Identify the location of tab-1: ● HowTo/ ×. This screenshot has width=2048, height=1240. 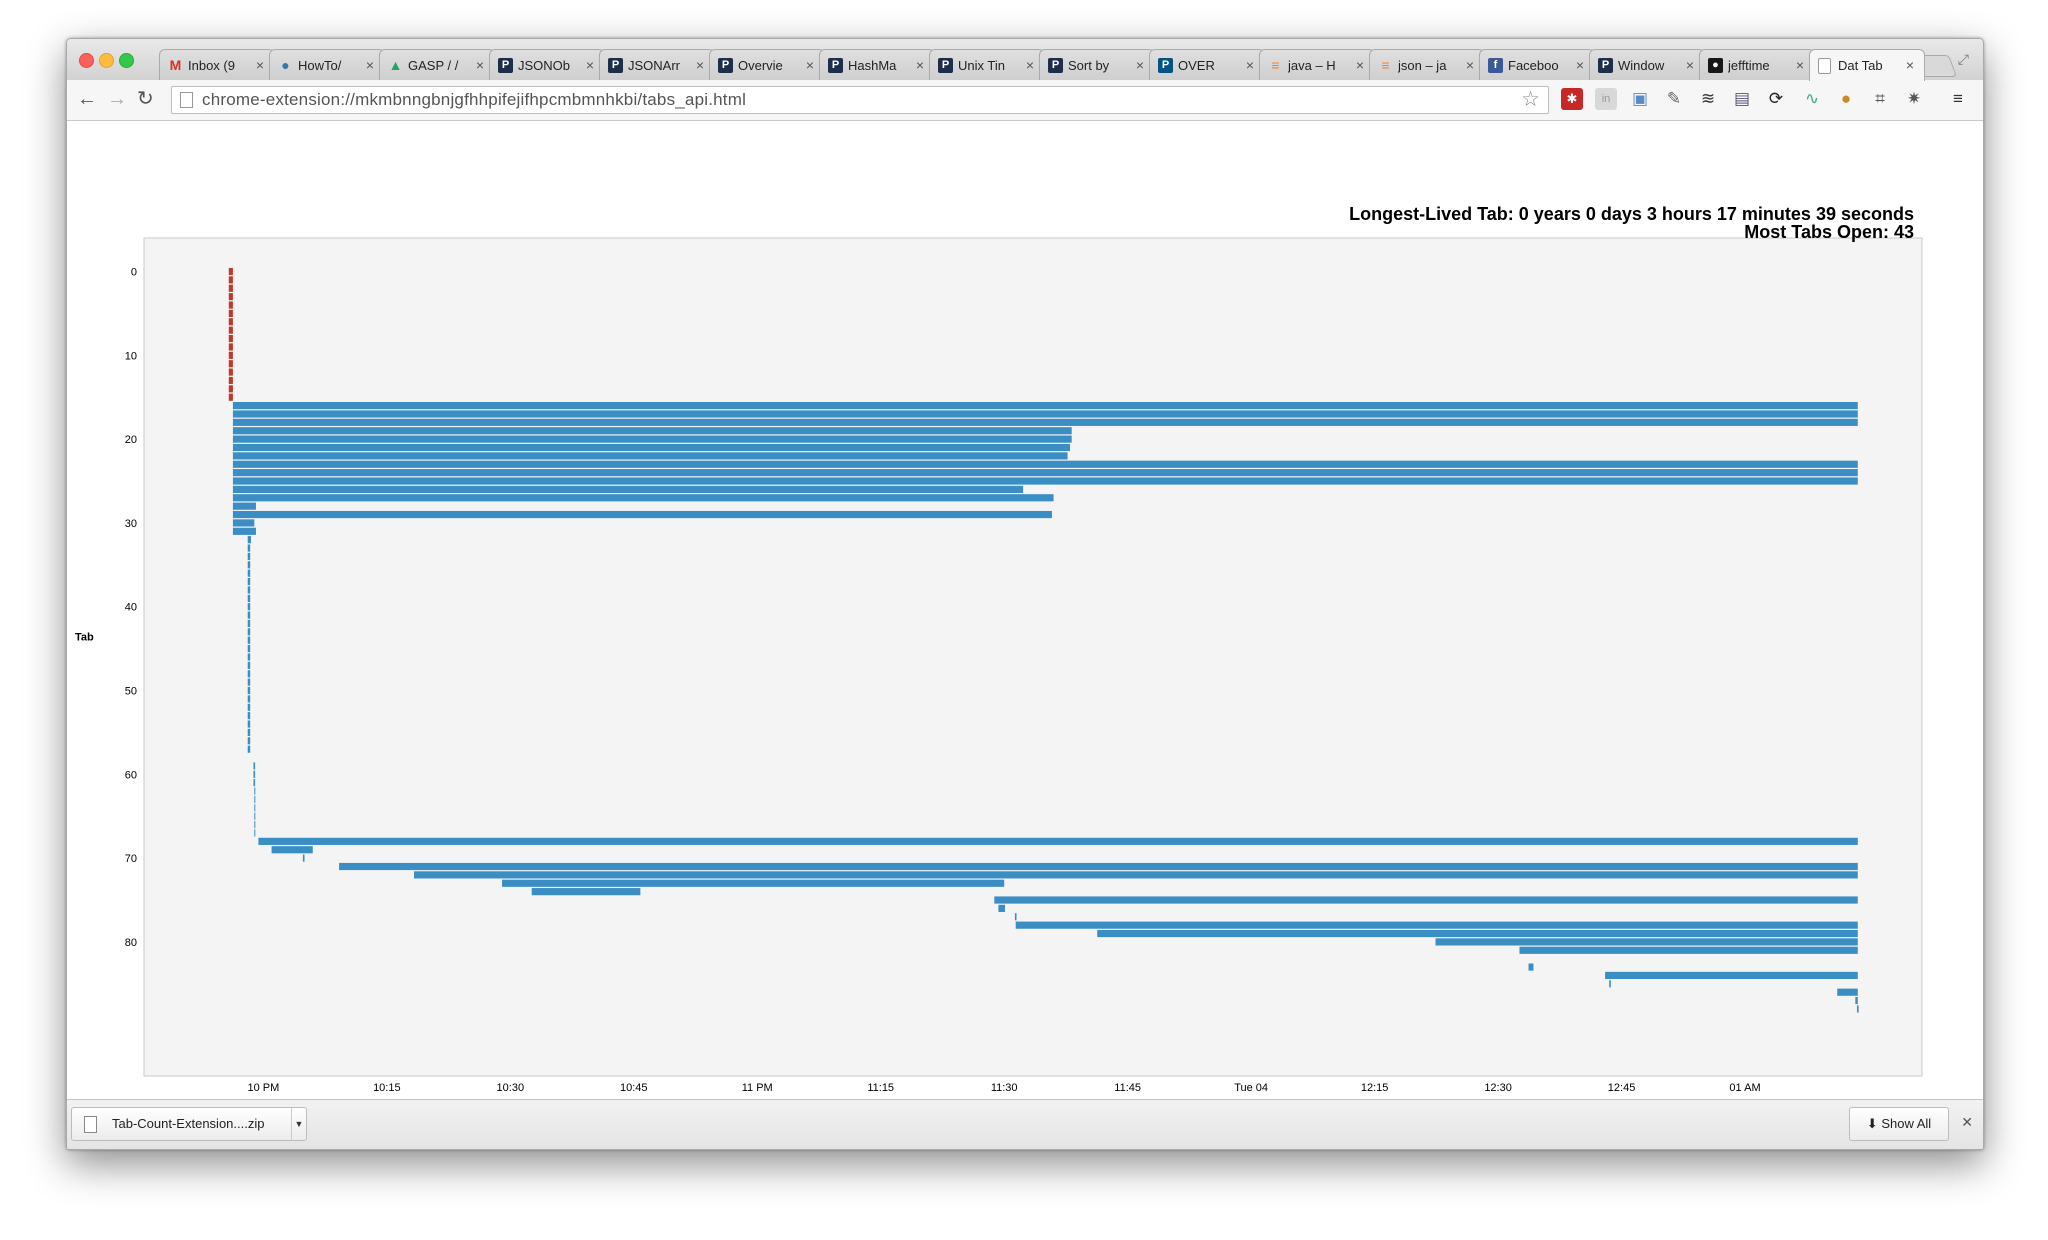
(327, 64).